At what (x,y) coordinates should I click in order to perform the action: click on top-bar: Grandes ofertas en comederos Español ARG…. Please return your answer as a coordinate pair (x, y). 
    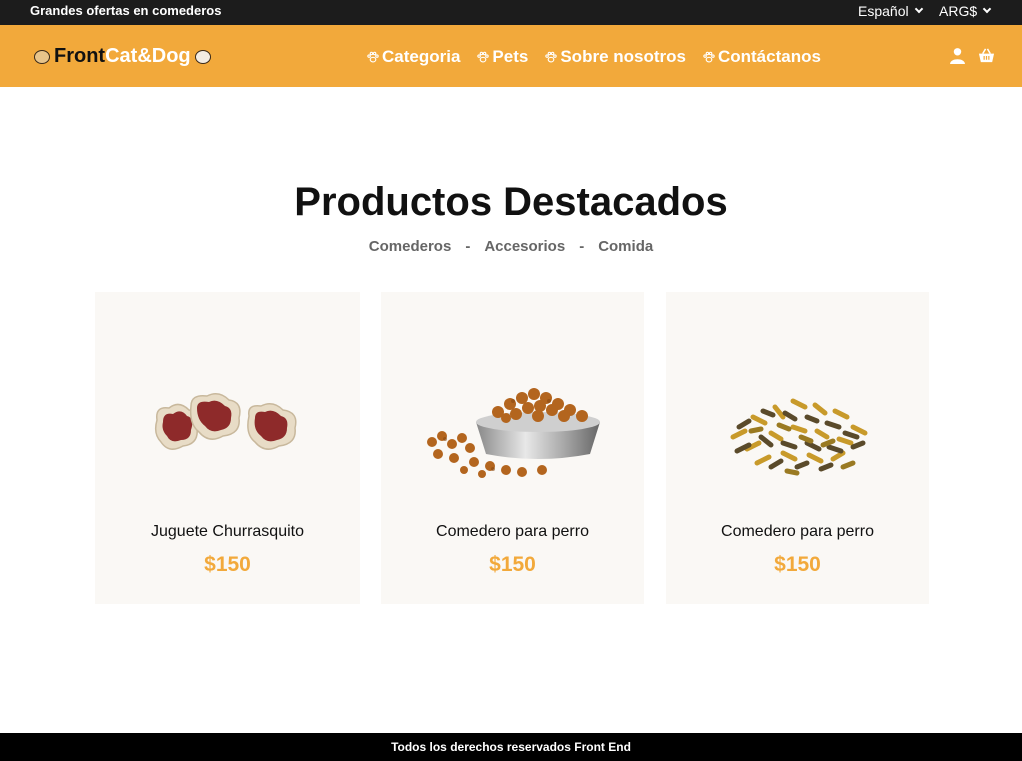
    Looking at the image, I should click on (511, 12).